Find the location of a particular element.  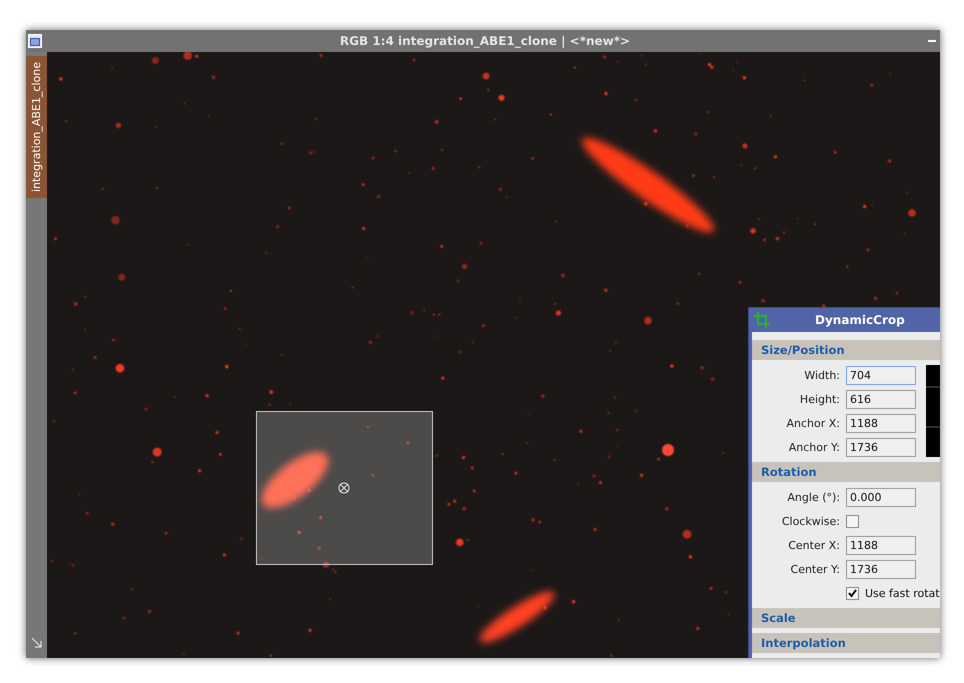

image-tab: integration_ABE1_clone is located at coordinates (36, 127).